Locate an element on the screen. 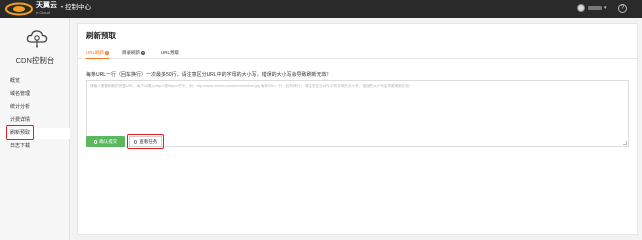 The image size is (642, 240). tab-url-refresh: URL刷新? is located at coordinates (98, 53).